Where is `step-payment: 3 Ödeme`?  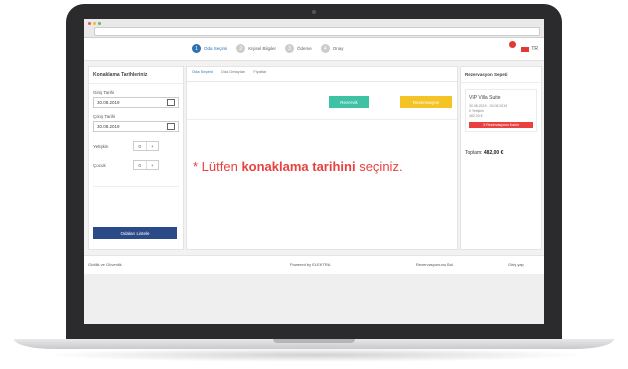 step-payment: 3 Ödeme is located at coordinates (298, 48).